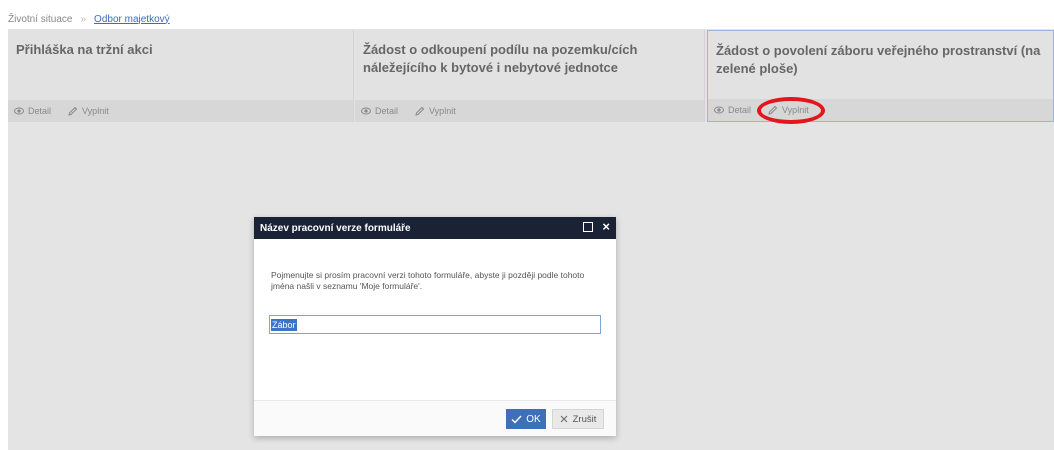 The image size is (1054, 450). What do you see at coordinates (179, 50) in the screenshot?
I see `card-title: Přihláška na tržní akci` at bounding box center [179, 50].